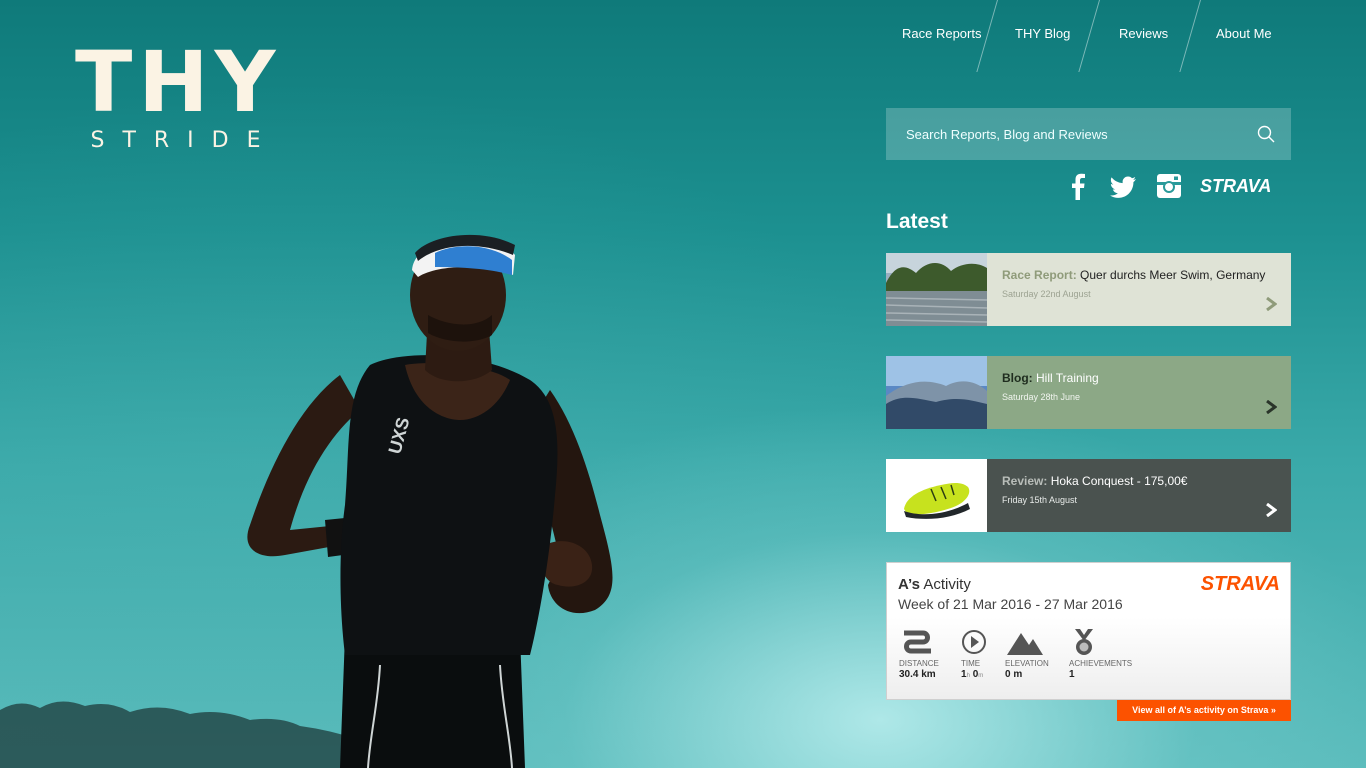 The height and width of the screenshot is (768, 1366). I want to click on strava-social-logo: STRAVA, so click(1241, 186).